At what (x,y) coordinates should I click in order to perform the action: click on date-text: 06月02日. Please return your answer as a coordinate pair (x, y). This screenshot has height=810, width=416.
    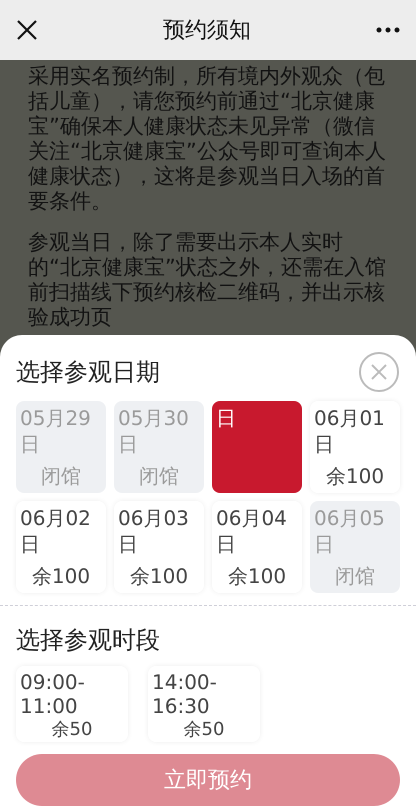
    Looking at the image, I should click on (56, 531).